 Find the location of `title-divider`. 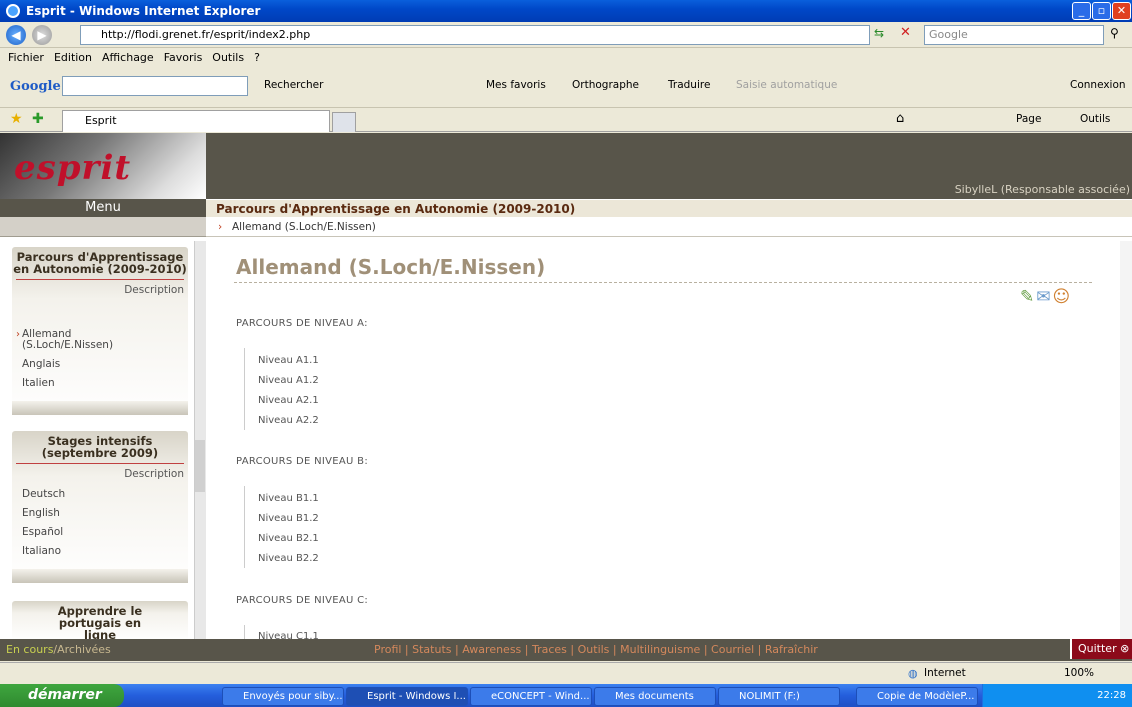

title-divider is located at coordinates (663, 282).